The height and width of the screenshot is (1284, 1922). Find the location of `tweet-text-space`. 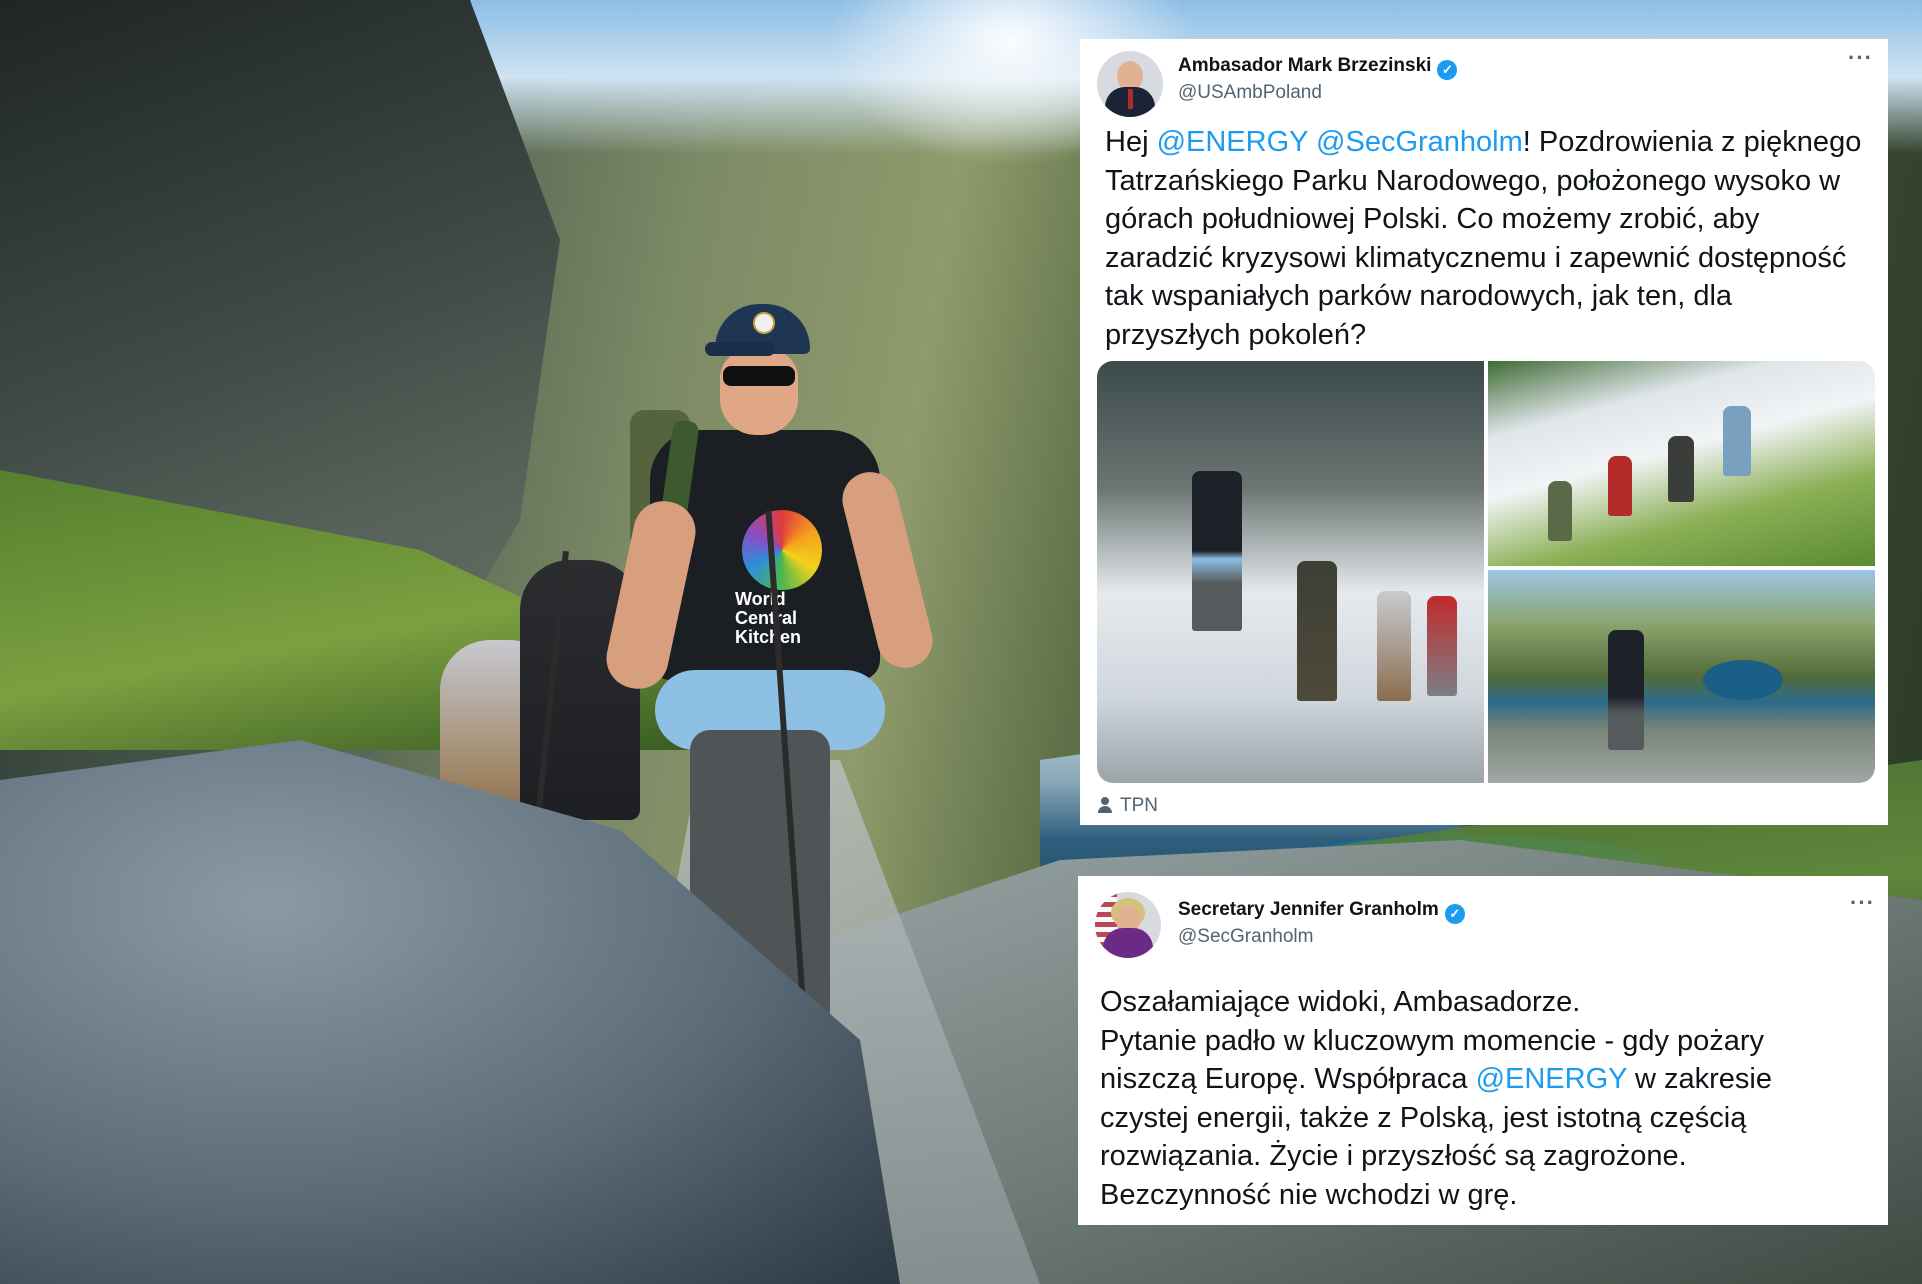

tweet-text-space is located at coordinates (1312, 142).